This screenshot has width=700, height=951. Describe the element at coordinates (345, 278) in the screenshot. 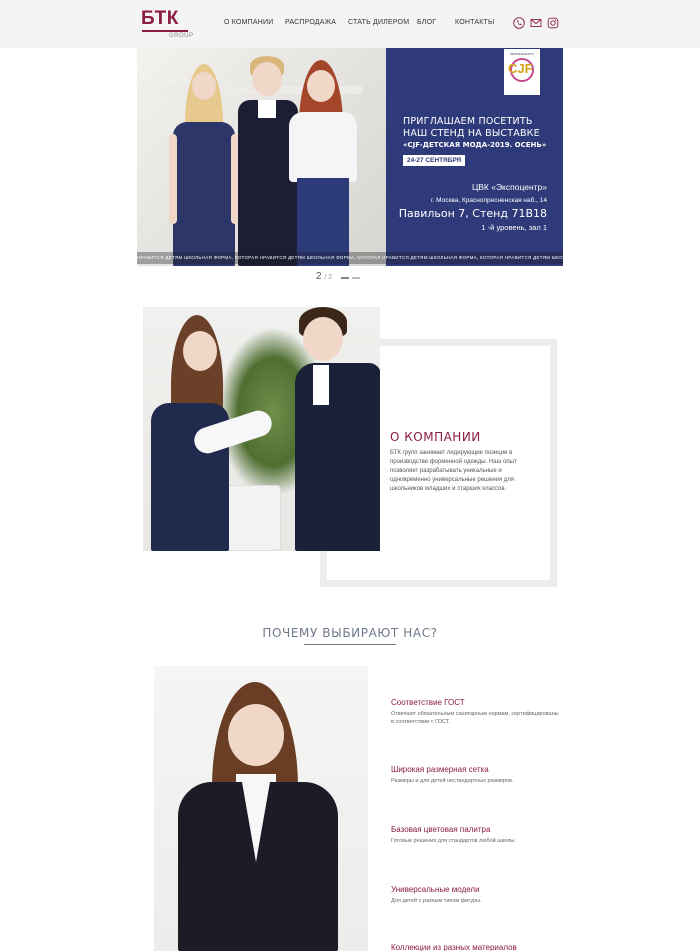

I see `slider-prev-control` at that location.